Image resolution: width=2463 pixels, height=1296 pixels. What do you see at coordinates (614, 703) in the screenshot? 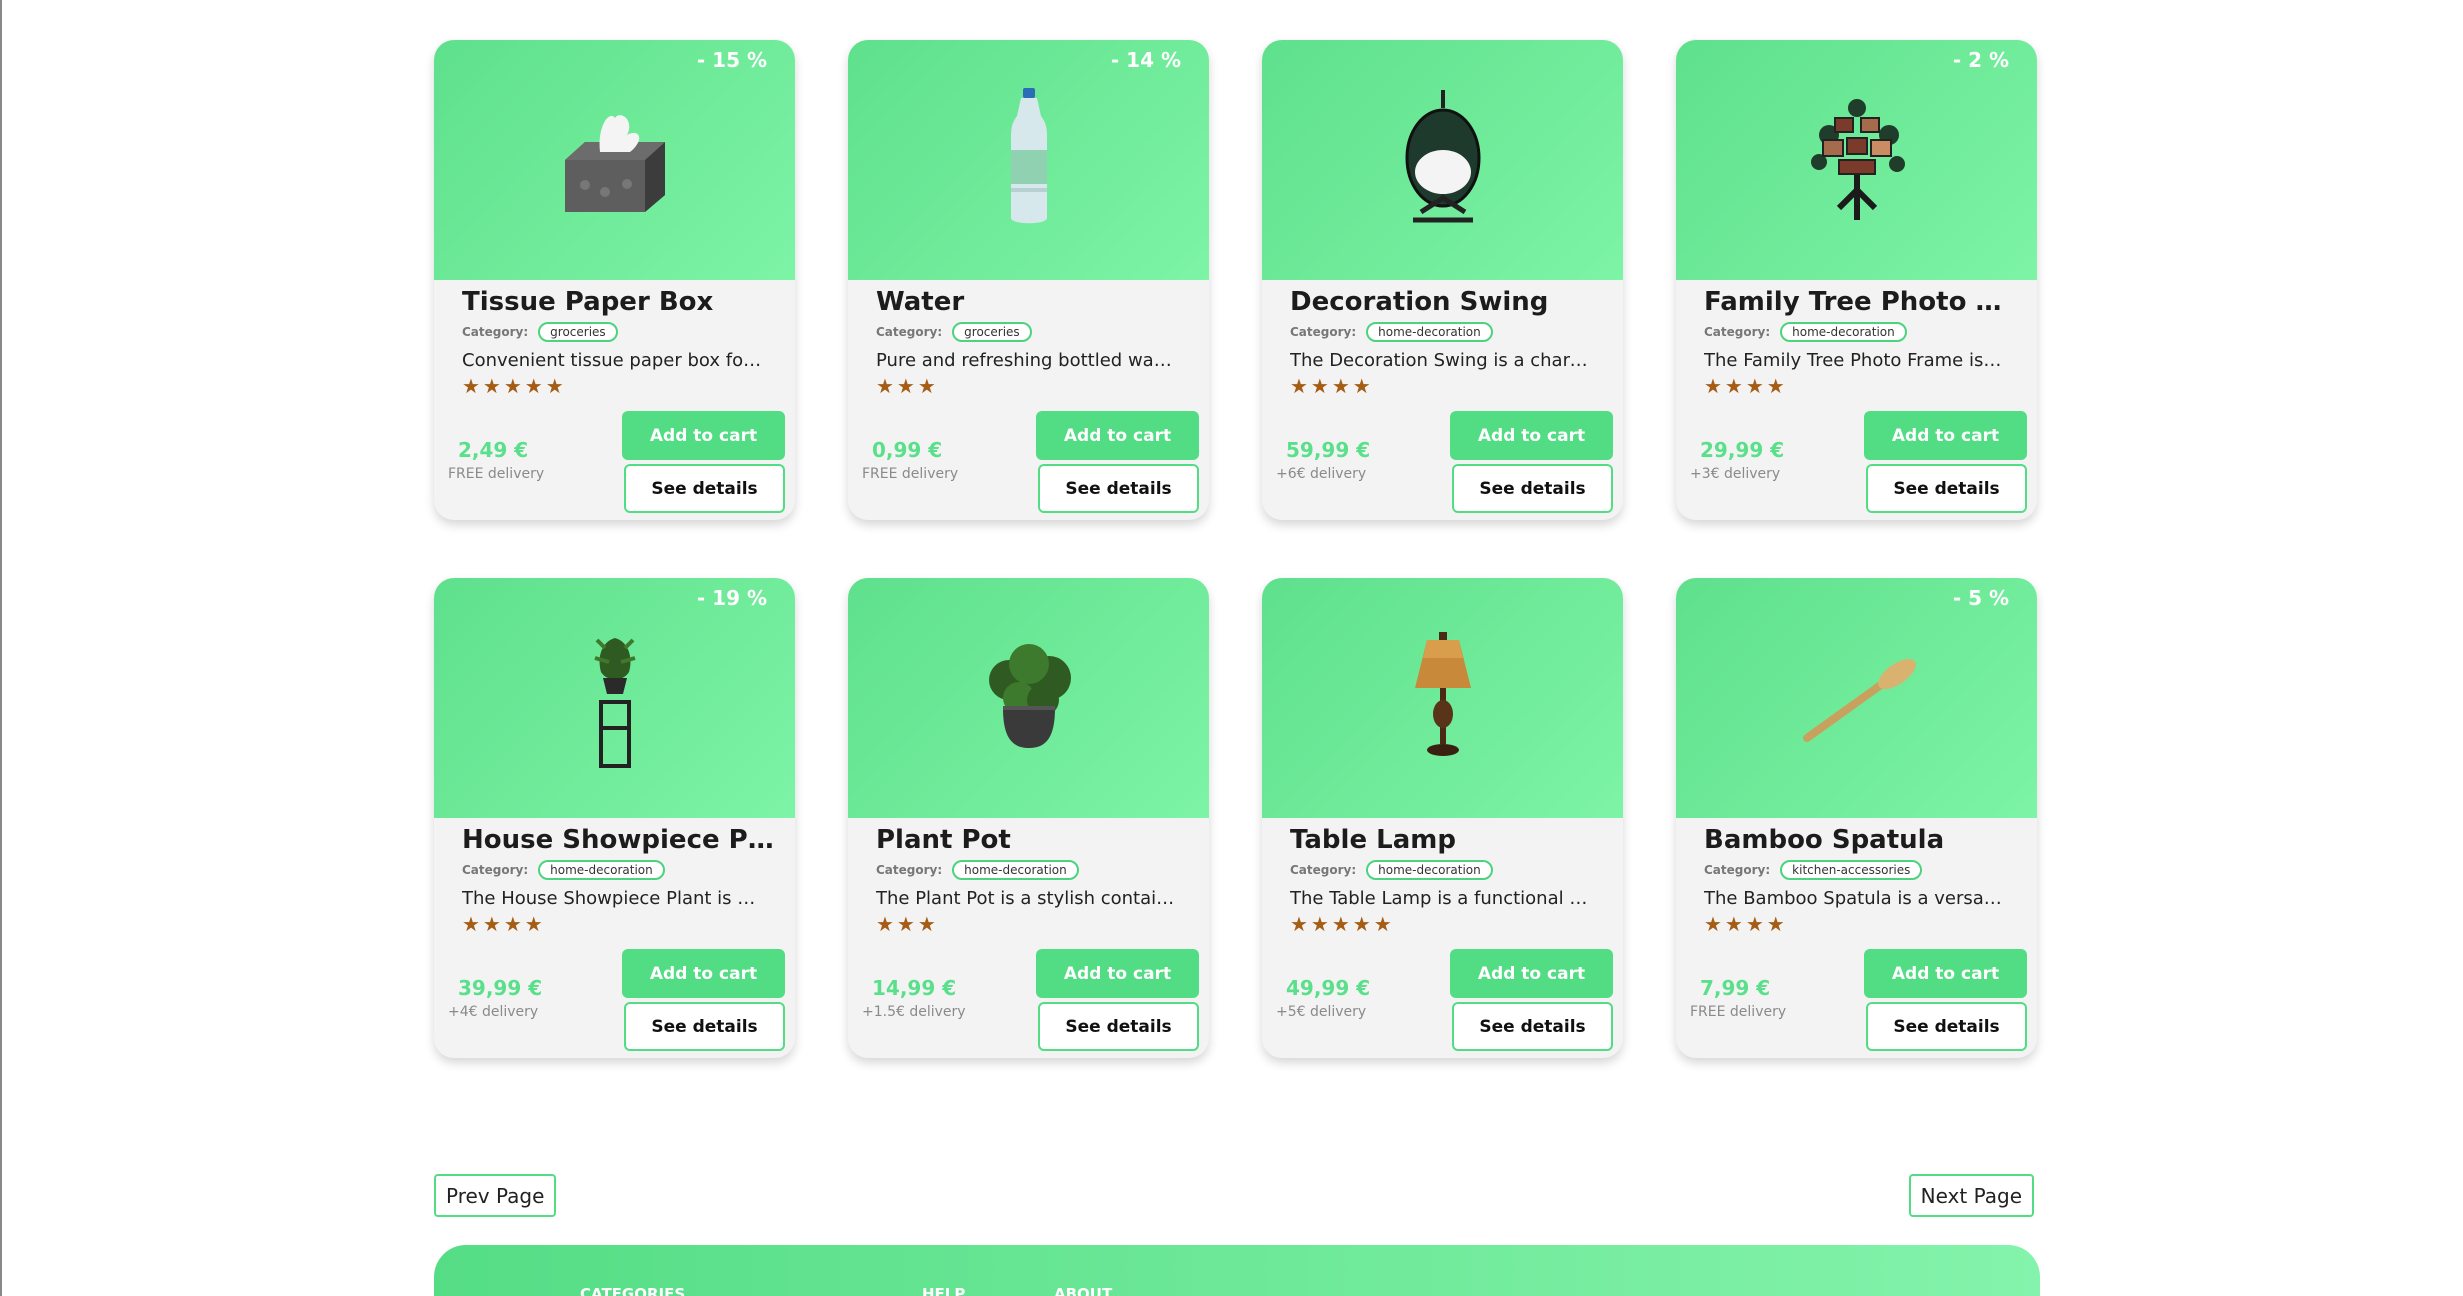
I see `plant-stand-icon` at bounding box center [614, 703].